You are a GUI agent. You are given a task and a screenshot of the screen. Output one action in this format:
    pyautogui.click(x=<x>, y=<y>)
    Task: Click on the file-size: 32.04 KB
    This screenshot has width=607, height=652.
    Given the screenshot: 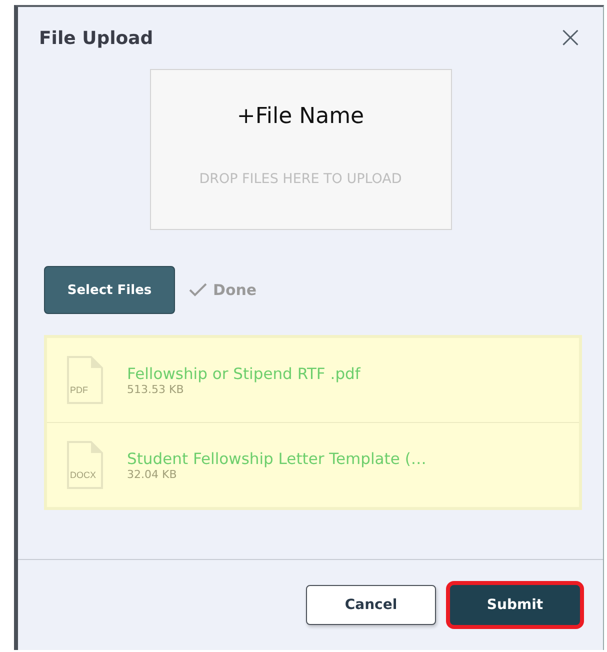 What is the action you would take?
    pyautogui.click(x=152, y=474)
    